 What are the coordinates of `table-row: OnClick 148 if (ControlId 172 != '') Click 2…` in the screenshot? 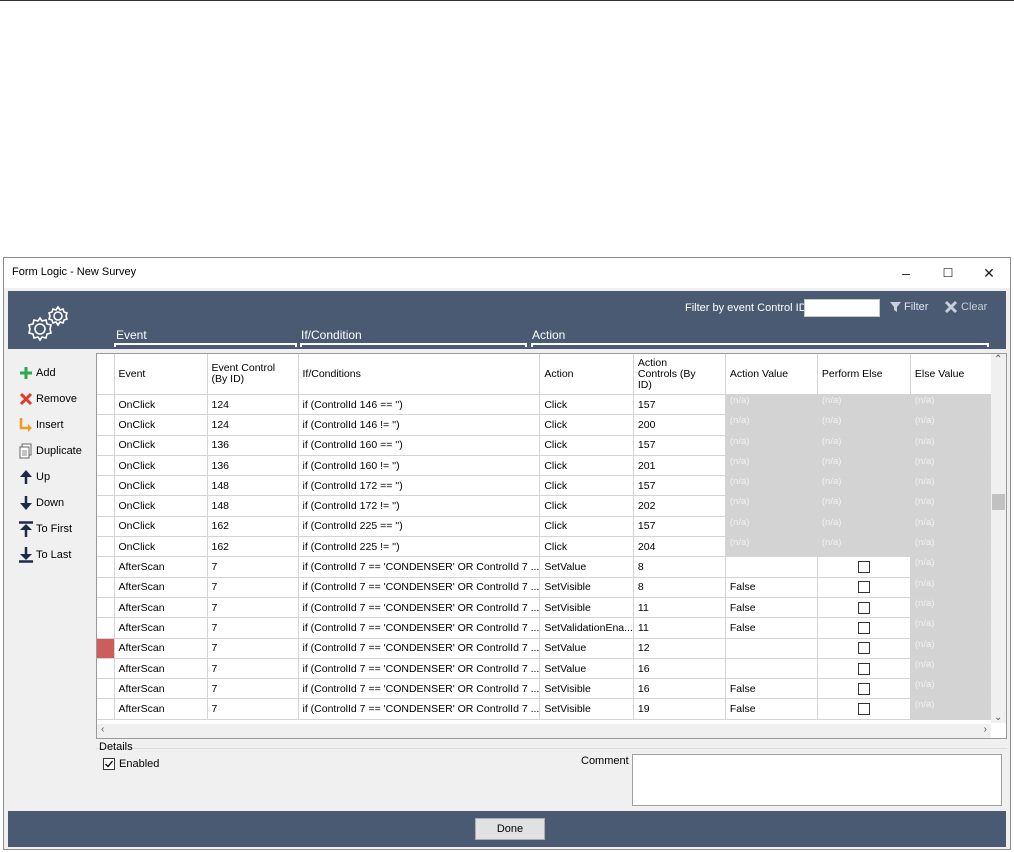 It's located at (549, 506).